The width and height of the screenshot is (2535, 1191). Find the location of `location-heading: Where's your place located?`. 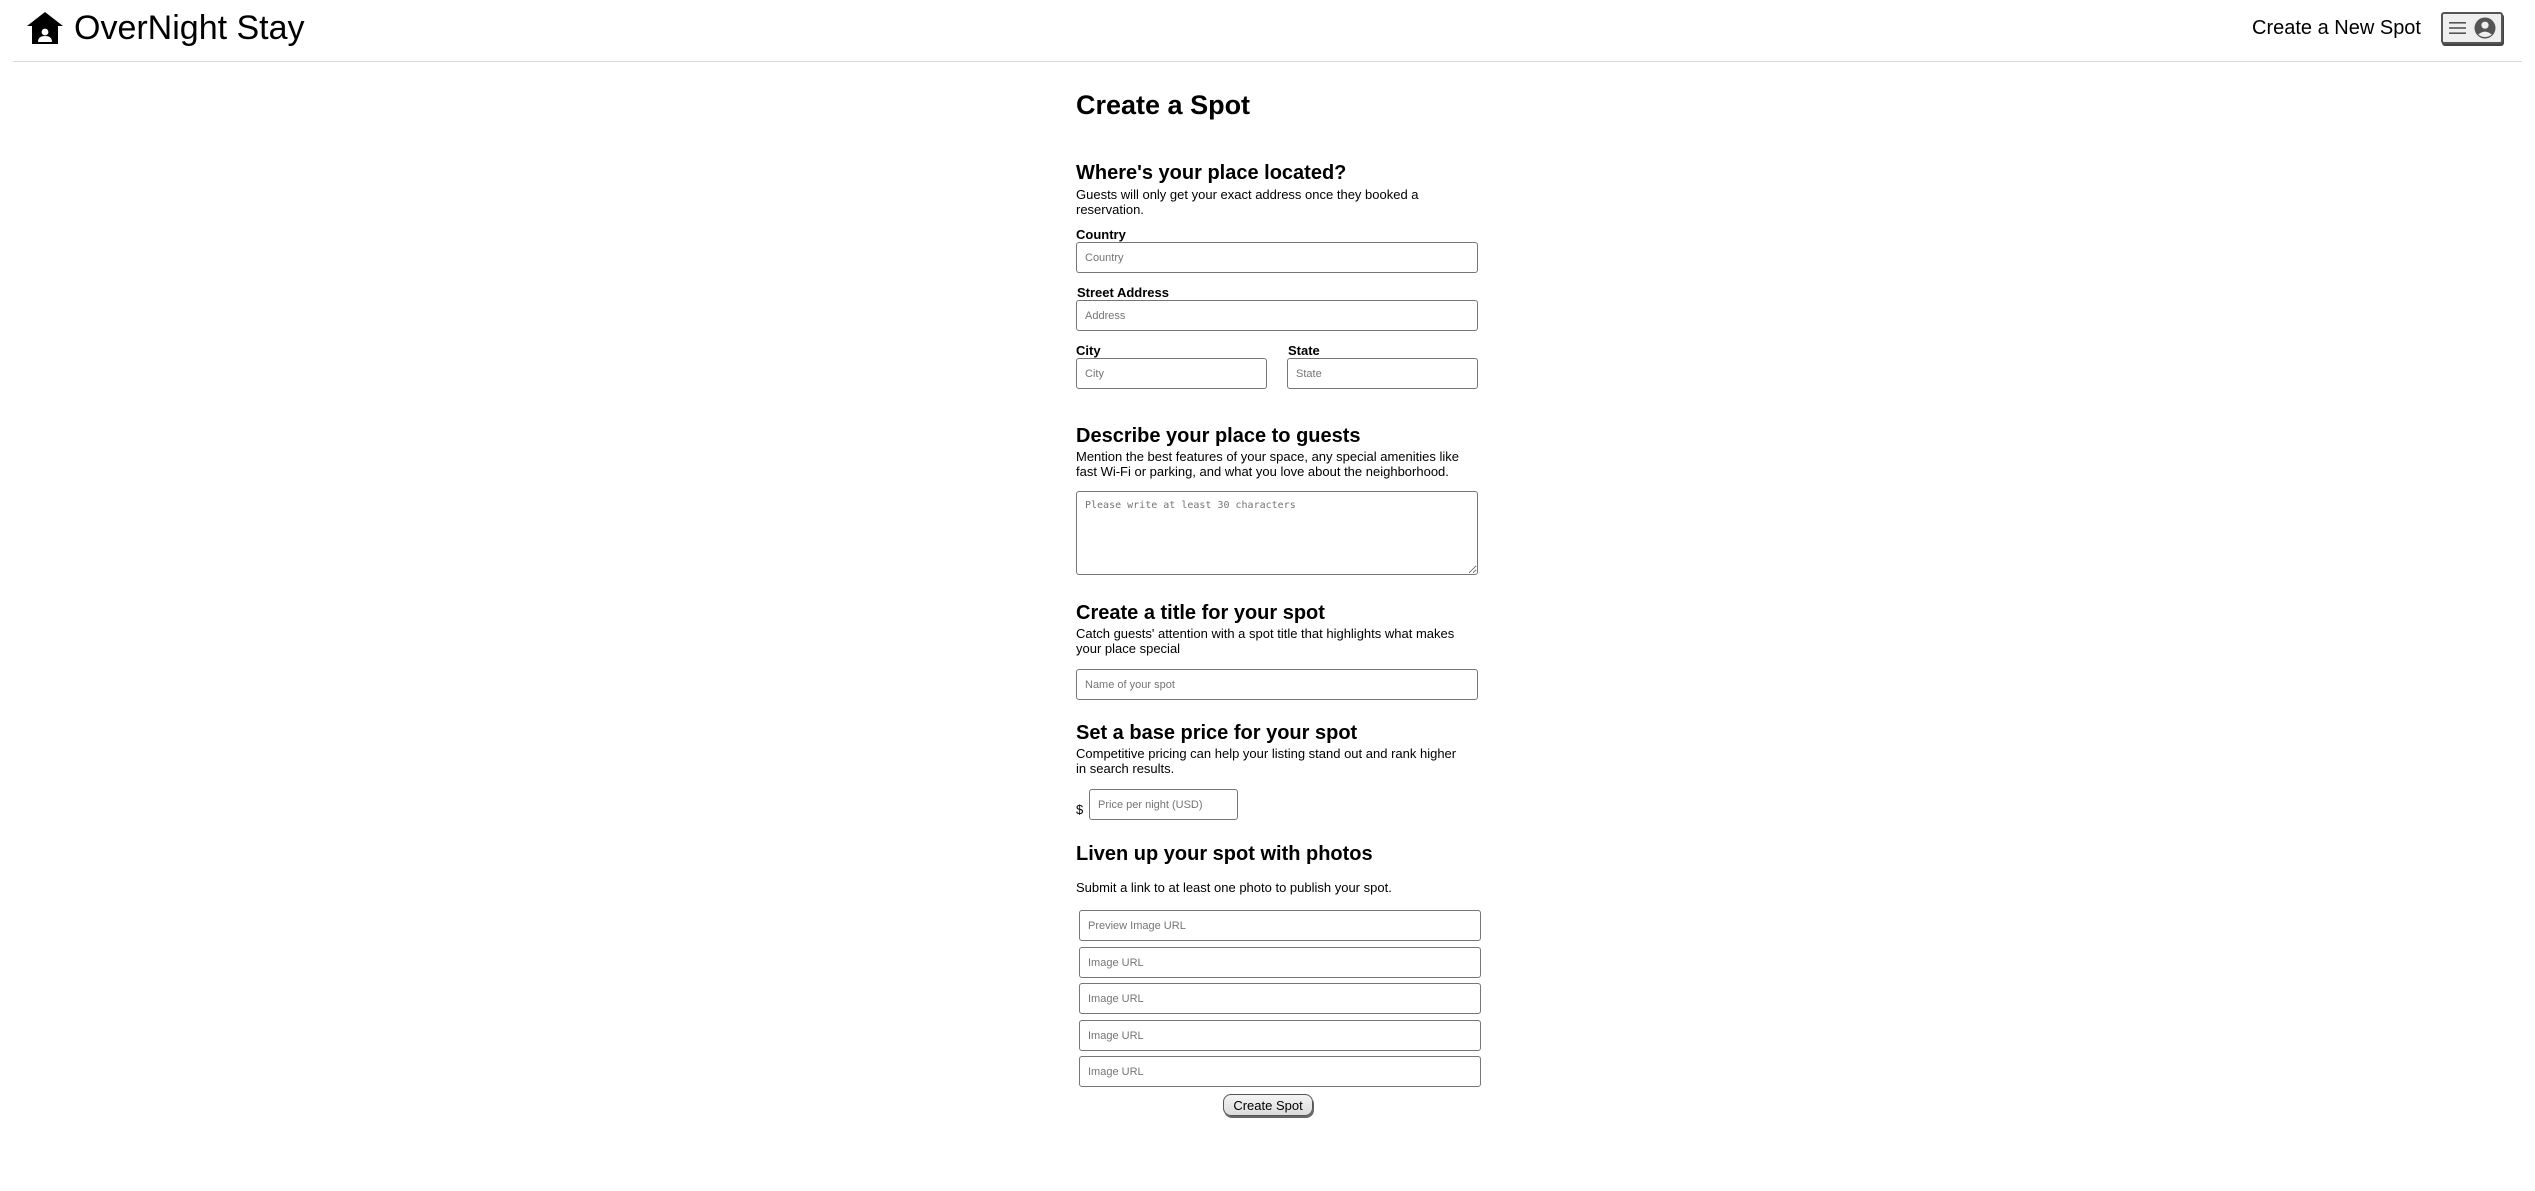

location-heading: Where's your place located? is located at coordinates (1211, 173).